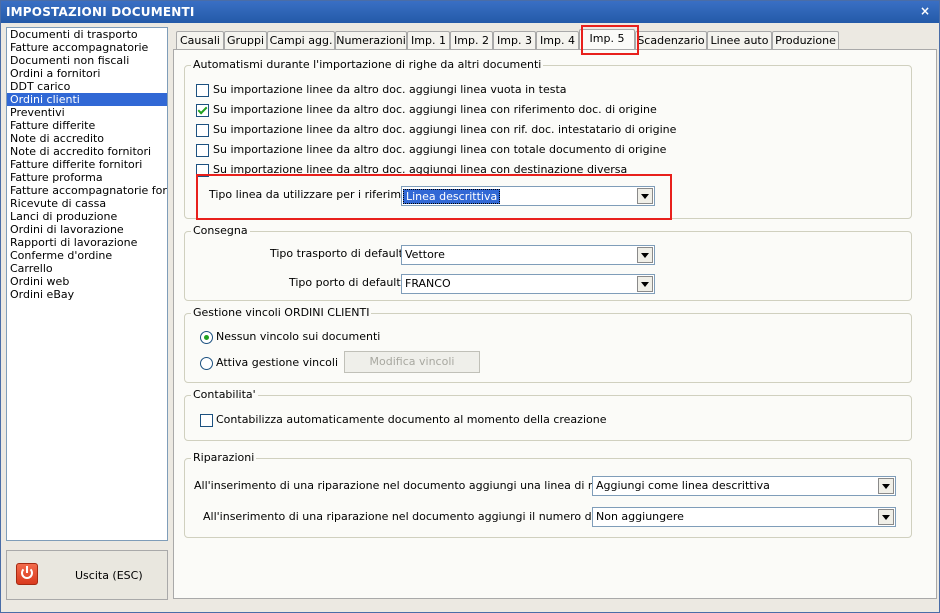 This screenshot has width=940, height=613. I want to click on enable-constraints-radio, so click(206, 363).